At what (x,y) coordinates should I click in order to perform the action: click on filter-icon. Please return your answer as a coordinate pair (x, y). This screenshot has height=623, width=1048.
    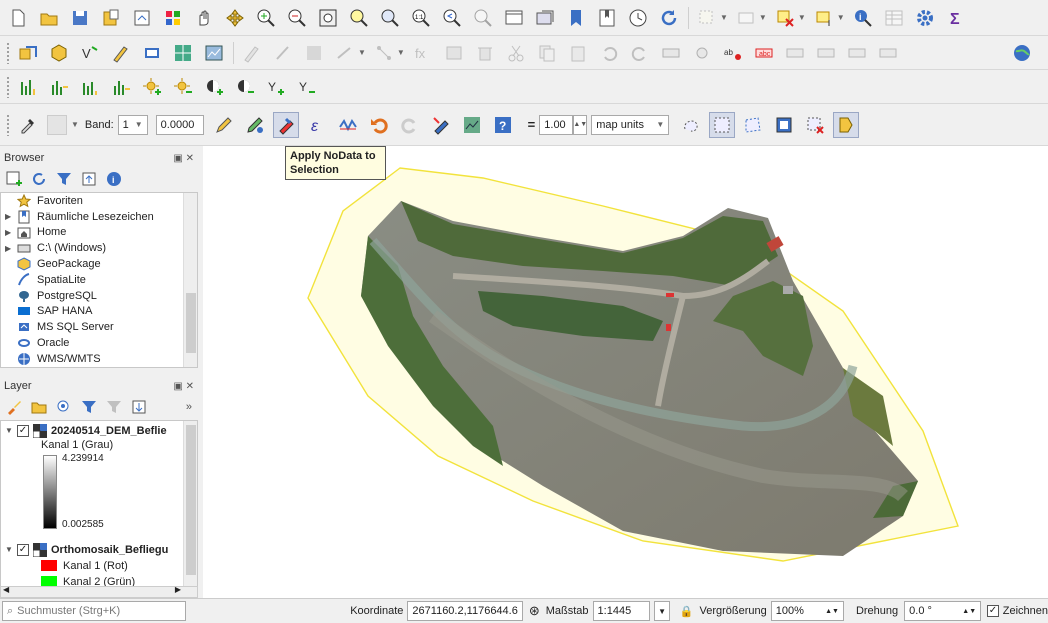
    Looking at the image, I should click on (64, 179).